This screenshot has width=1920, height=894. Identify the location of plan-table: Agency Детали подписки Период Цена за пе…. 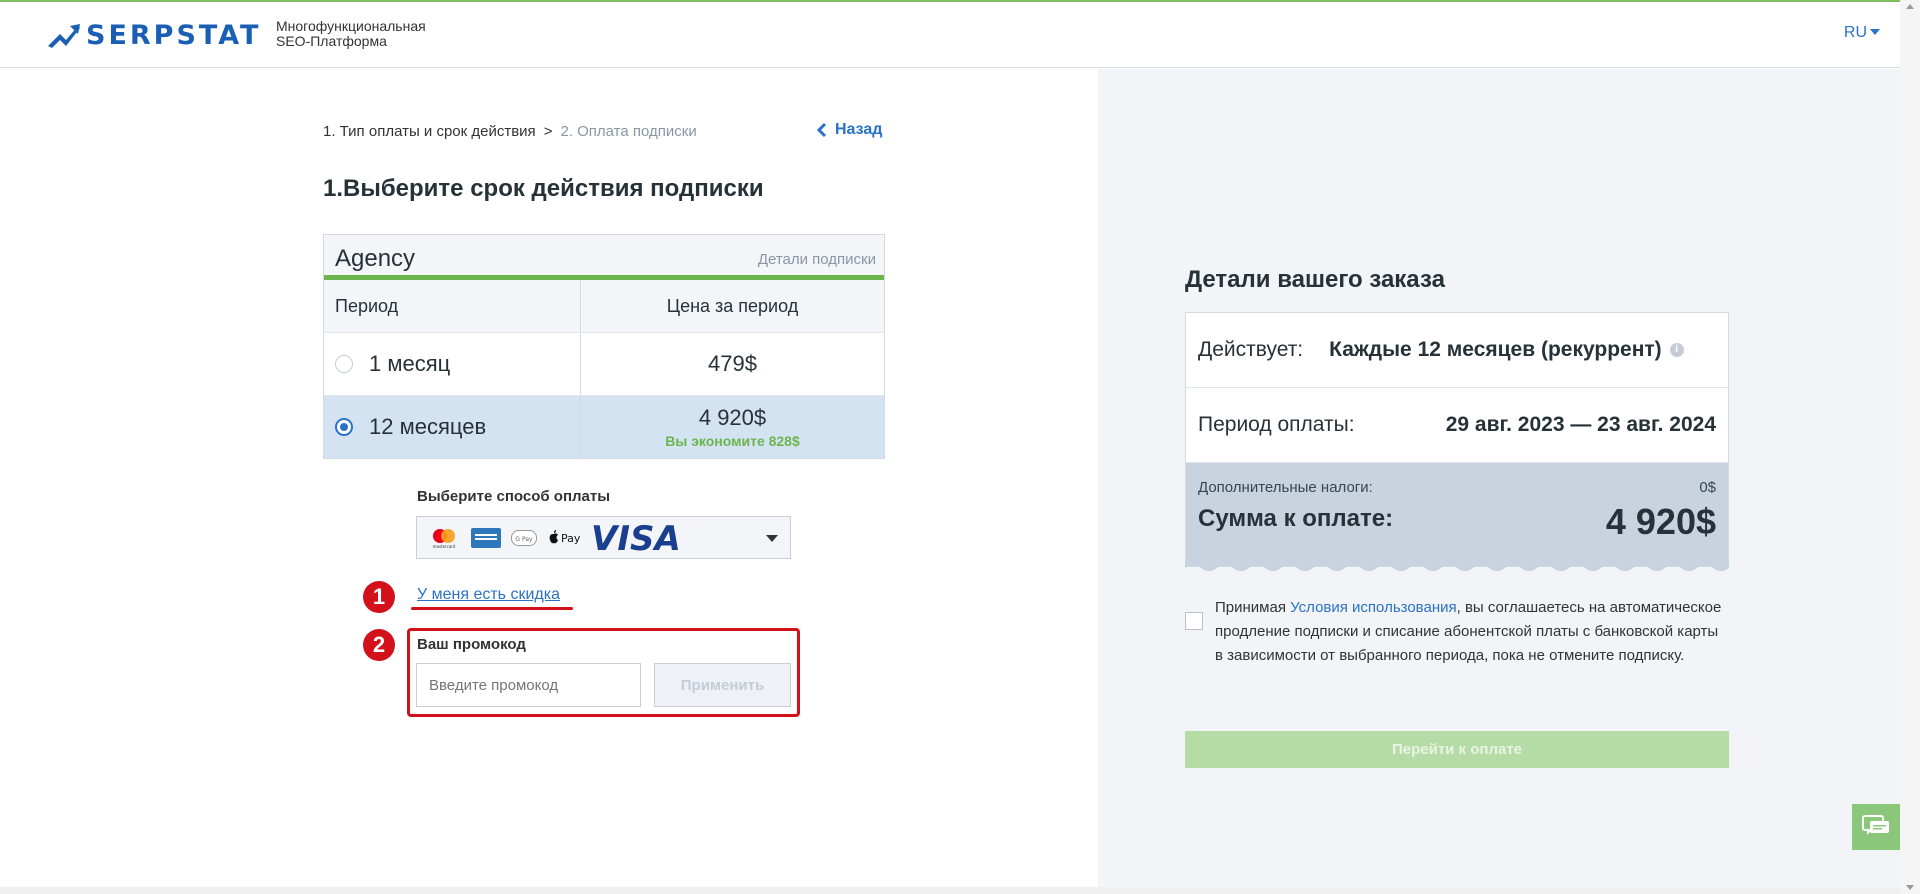
(604, 346).